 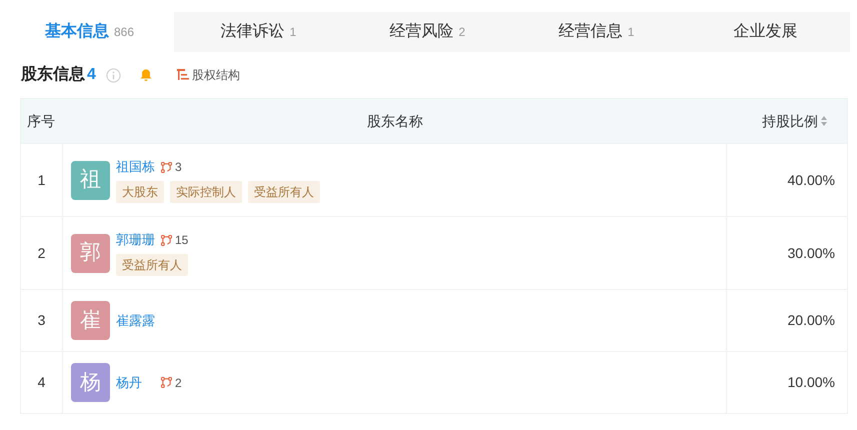 I want to click on avatar: 崔, so click(x=90, y=320).